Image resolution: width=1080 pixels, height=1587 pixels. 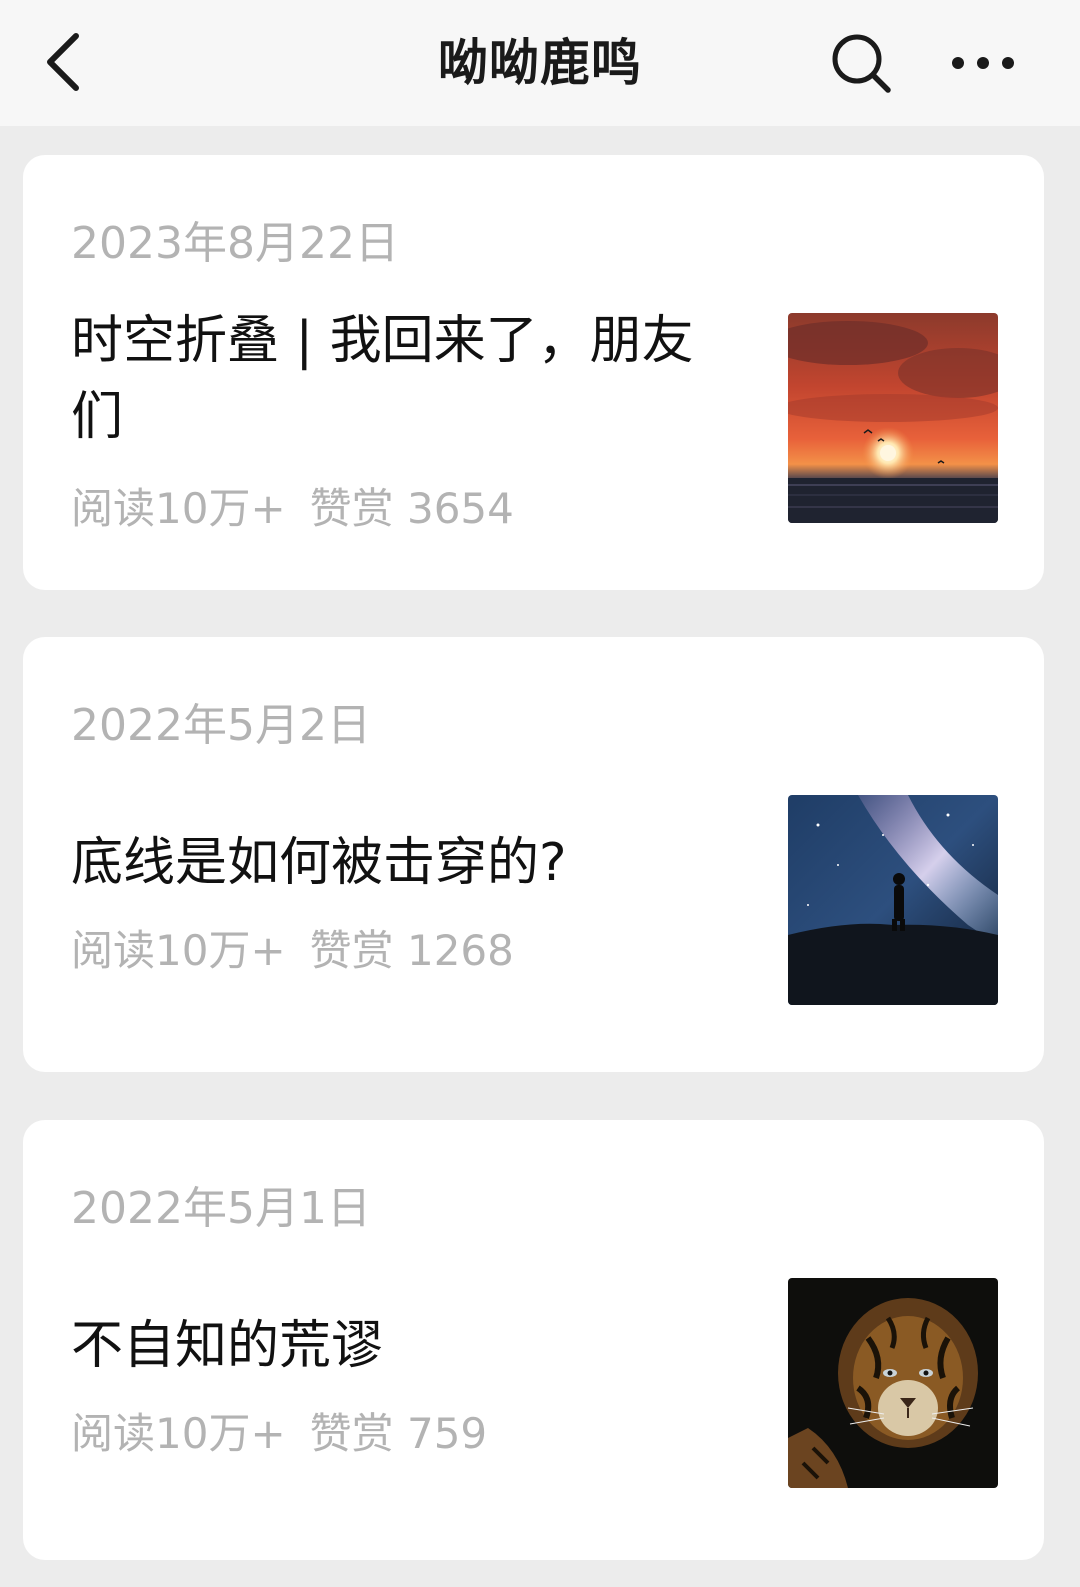 I want to click on article-stats: 阅读10万+ 赞赏 759, so click(x=279, y=1430).